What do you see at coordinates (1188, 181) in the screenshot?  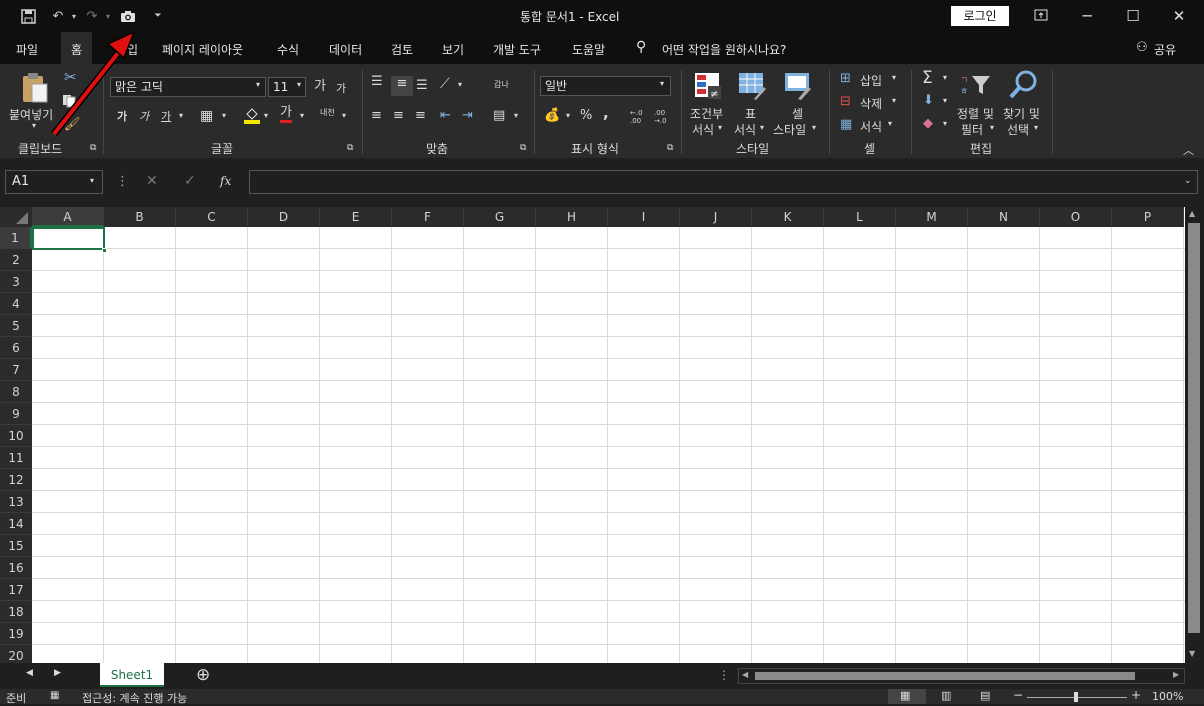 I see `expand-formula-bar-icon: ⌄` at bounding box center [1188, 181].